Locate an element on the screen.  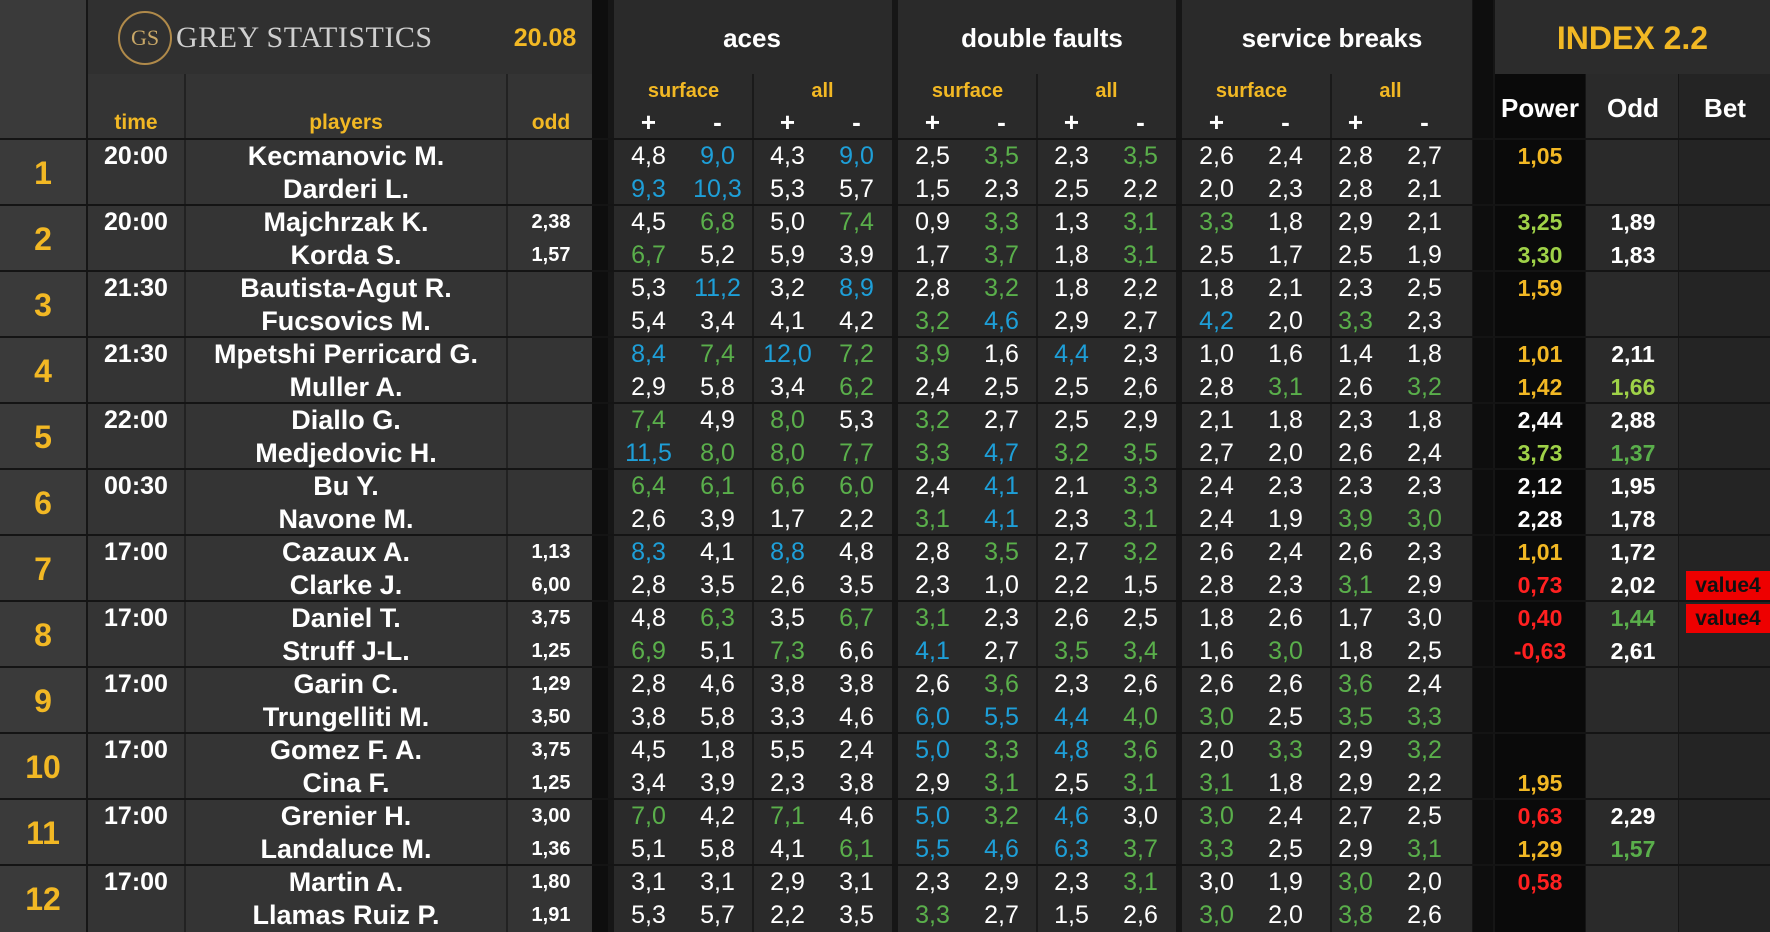
stat-value: 5,8 is located at coordinates (717, 387).